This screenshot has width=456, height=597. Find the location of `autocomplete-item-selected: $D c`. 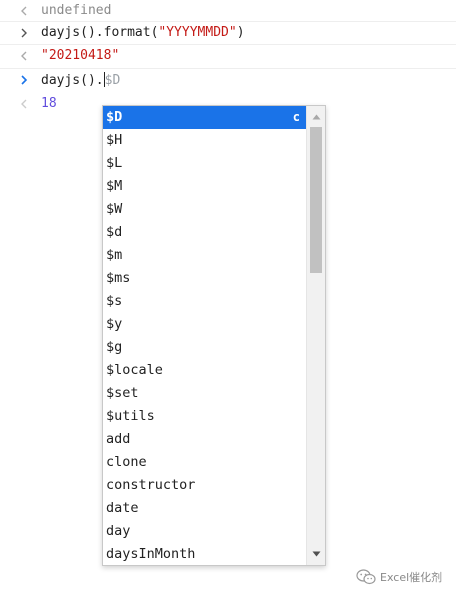

autocomplete-item-selected: $D c is located at coordinates (204, 117).